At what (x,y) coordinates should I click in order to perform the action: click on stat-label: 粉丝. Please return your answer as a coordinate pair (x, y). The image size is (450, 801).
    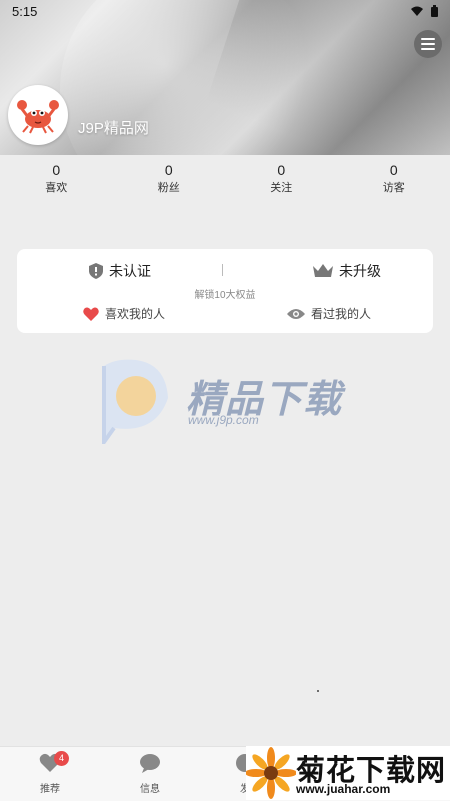
    Looking at the image, I should click on (169, 188).